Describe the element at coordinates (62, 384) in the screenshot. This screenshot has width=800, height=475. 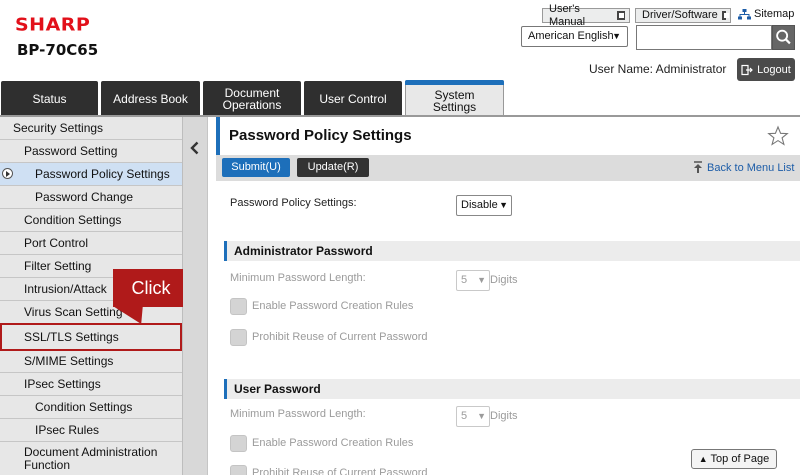
I see `sidebar-item-label: IPsec Settings` at that location.